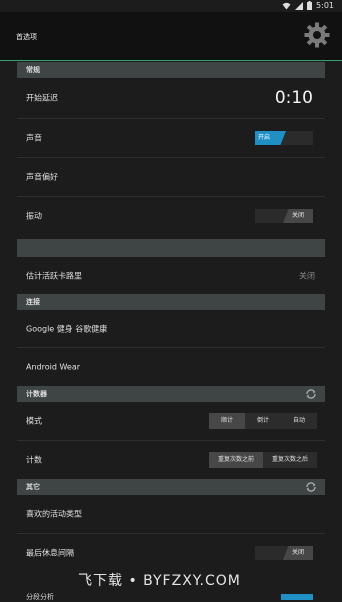  I want to click on row-label: 分段分析, so click(40, 597).